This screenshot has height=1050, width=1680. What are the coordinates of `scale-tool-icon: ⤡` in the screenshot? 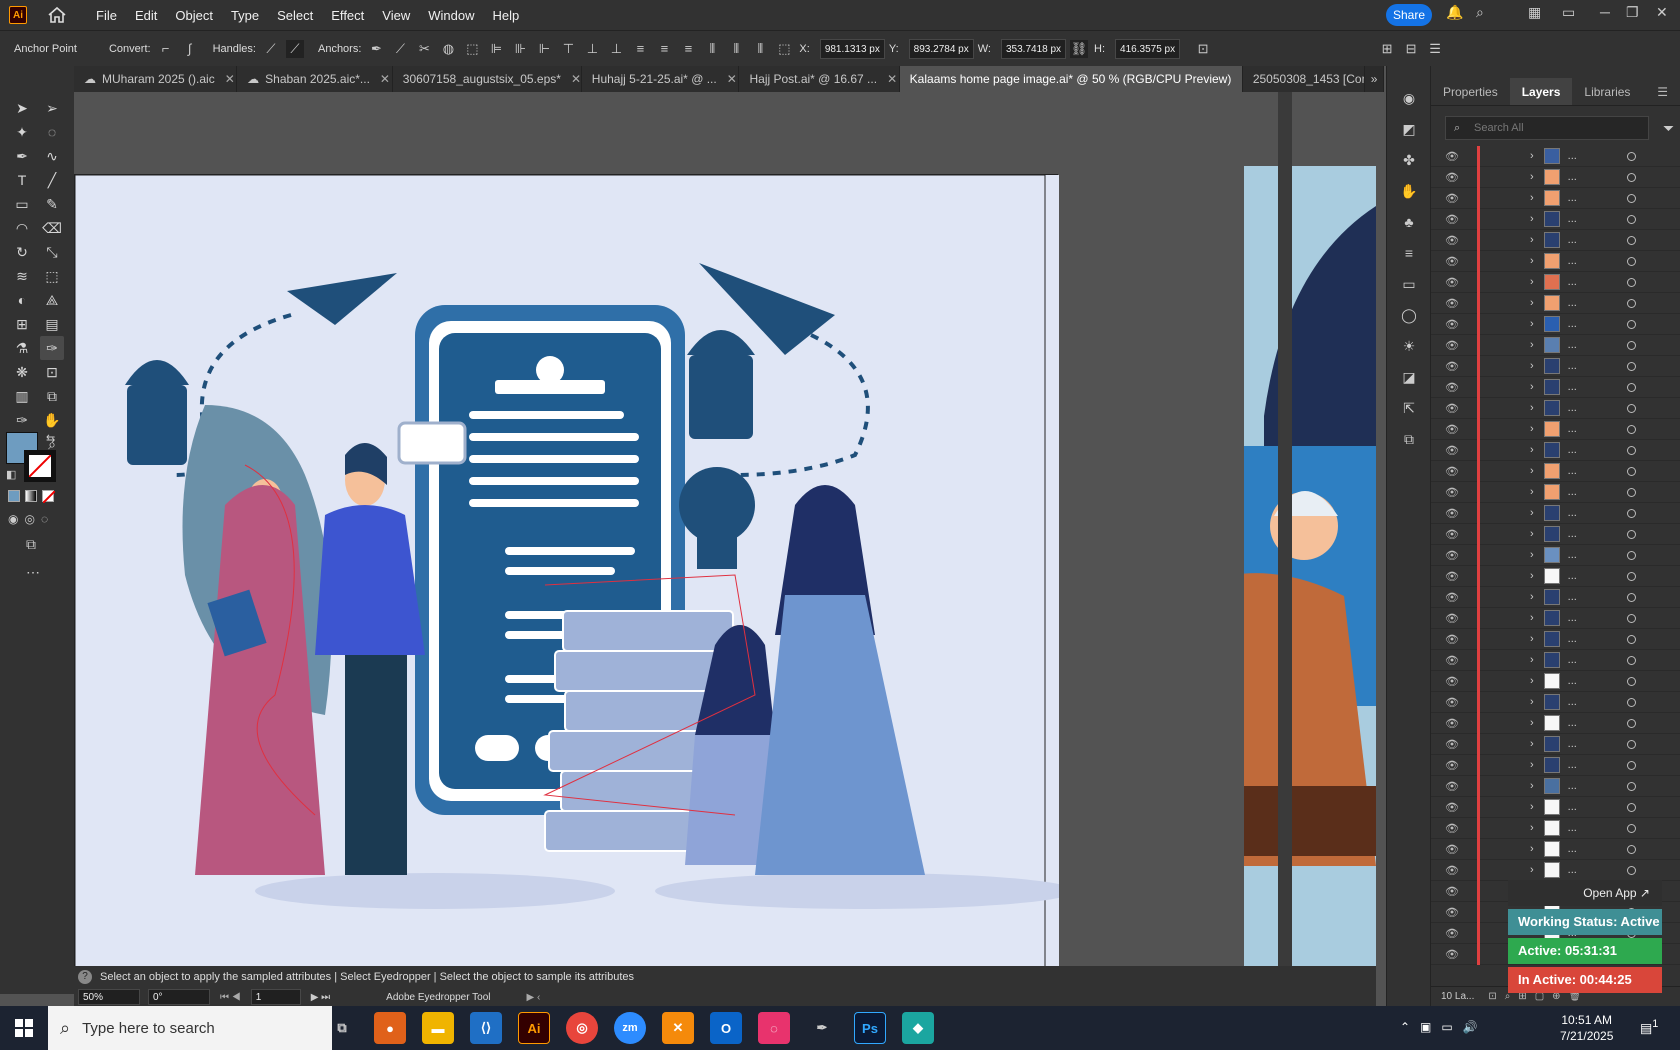 It's located at (52, 252).